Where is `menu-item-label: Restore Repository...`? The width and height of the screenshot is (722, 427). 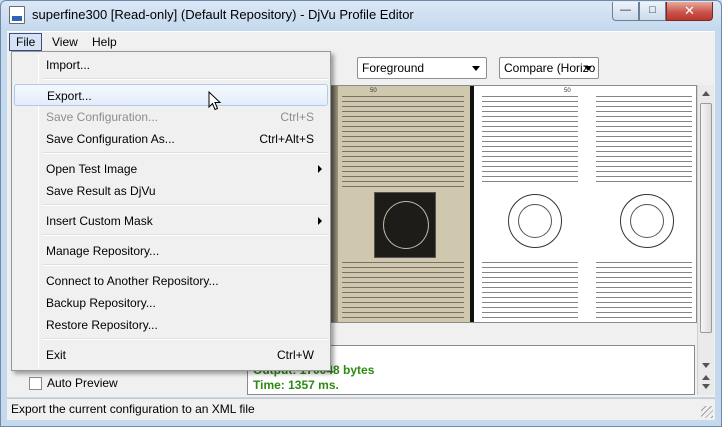 menu-item-label: Restore Repository... is located at coordinates (102, 325).